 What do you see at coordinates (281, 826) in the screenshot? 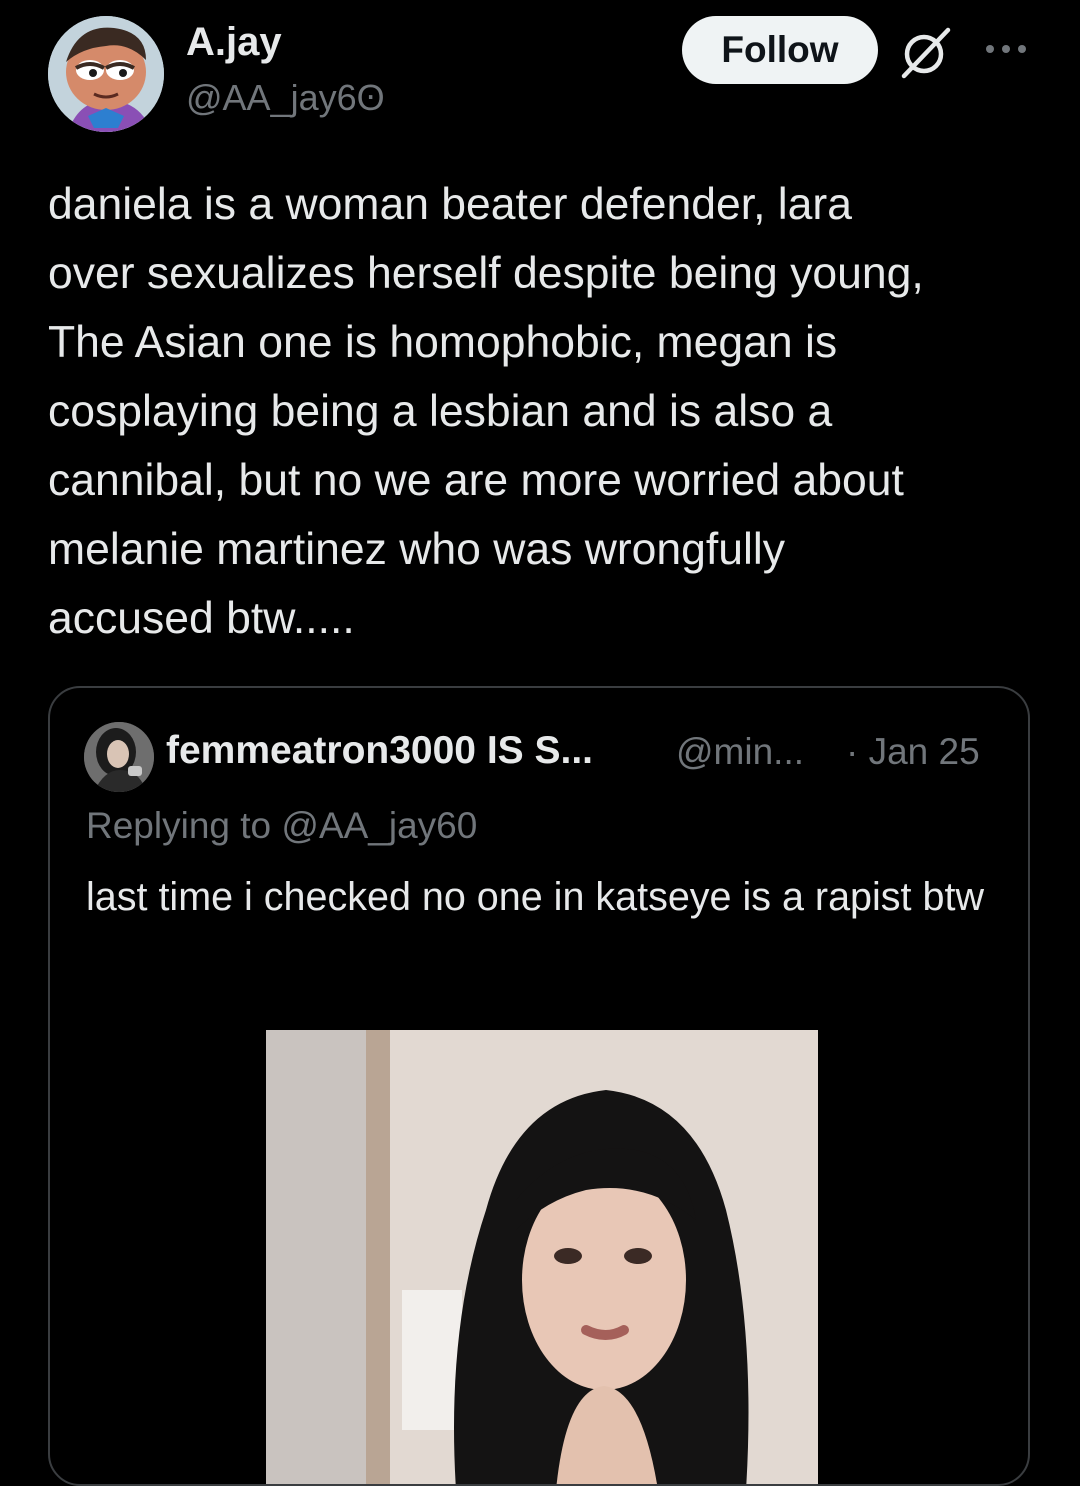
I see `replying-to-label: Replying to @AA_jay60` at bounding box center [281, 826].